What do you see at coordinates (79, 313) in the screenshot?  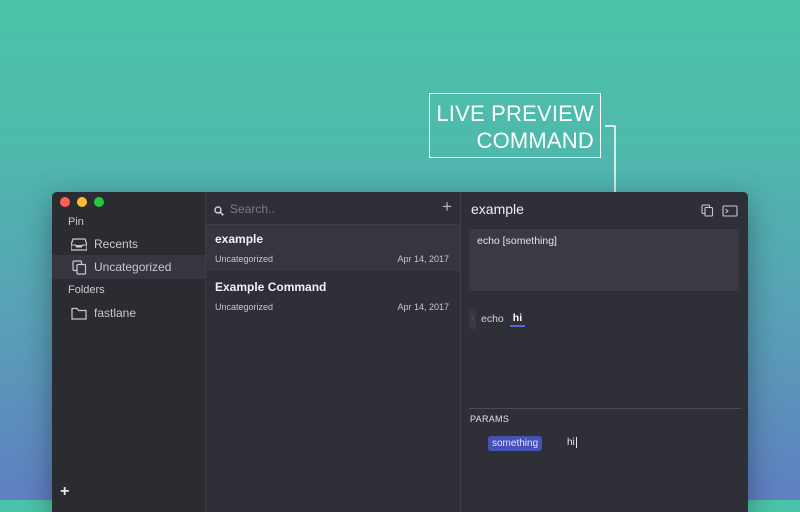 I see `folder-icon` at bounding box center [79, 313].